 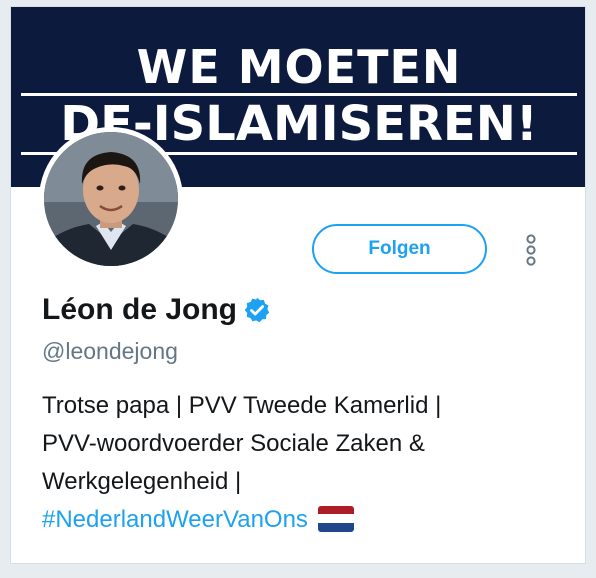 I want to click on bio-line: Trotse papa | PVV Tweede Kamerlid |, so click(x=242, y=405).